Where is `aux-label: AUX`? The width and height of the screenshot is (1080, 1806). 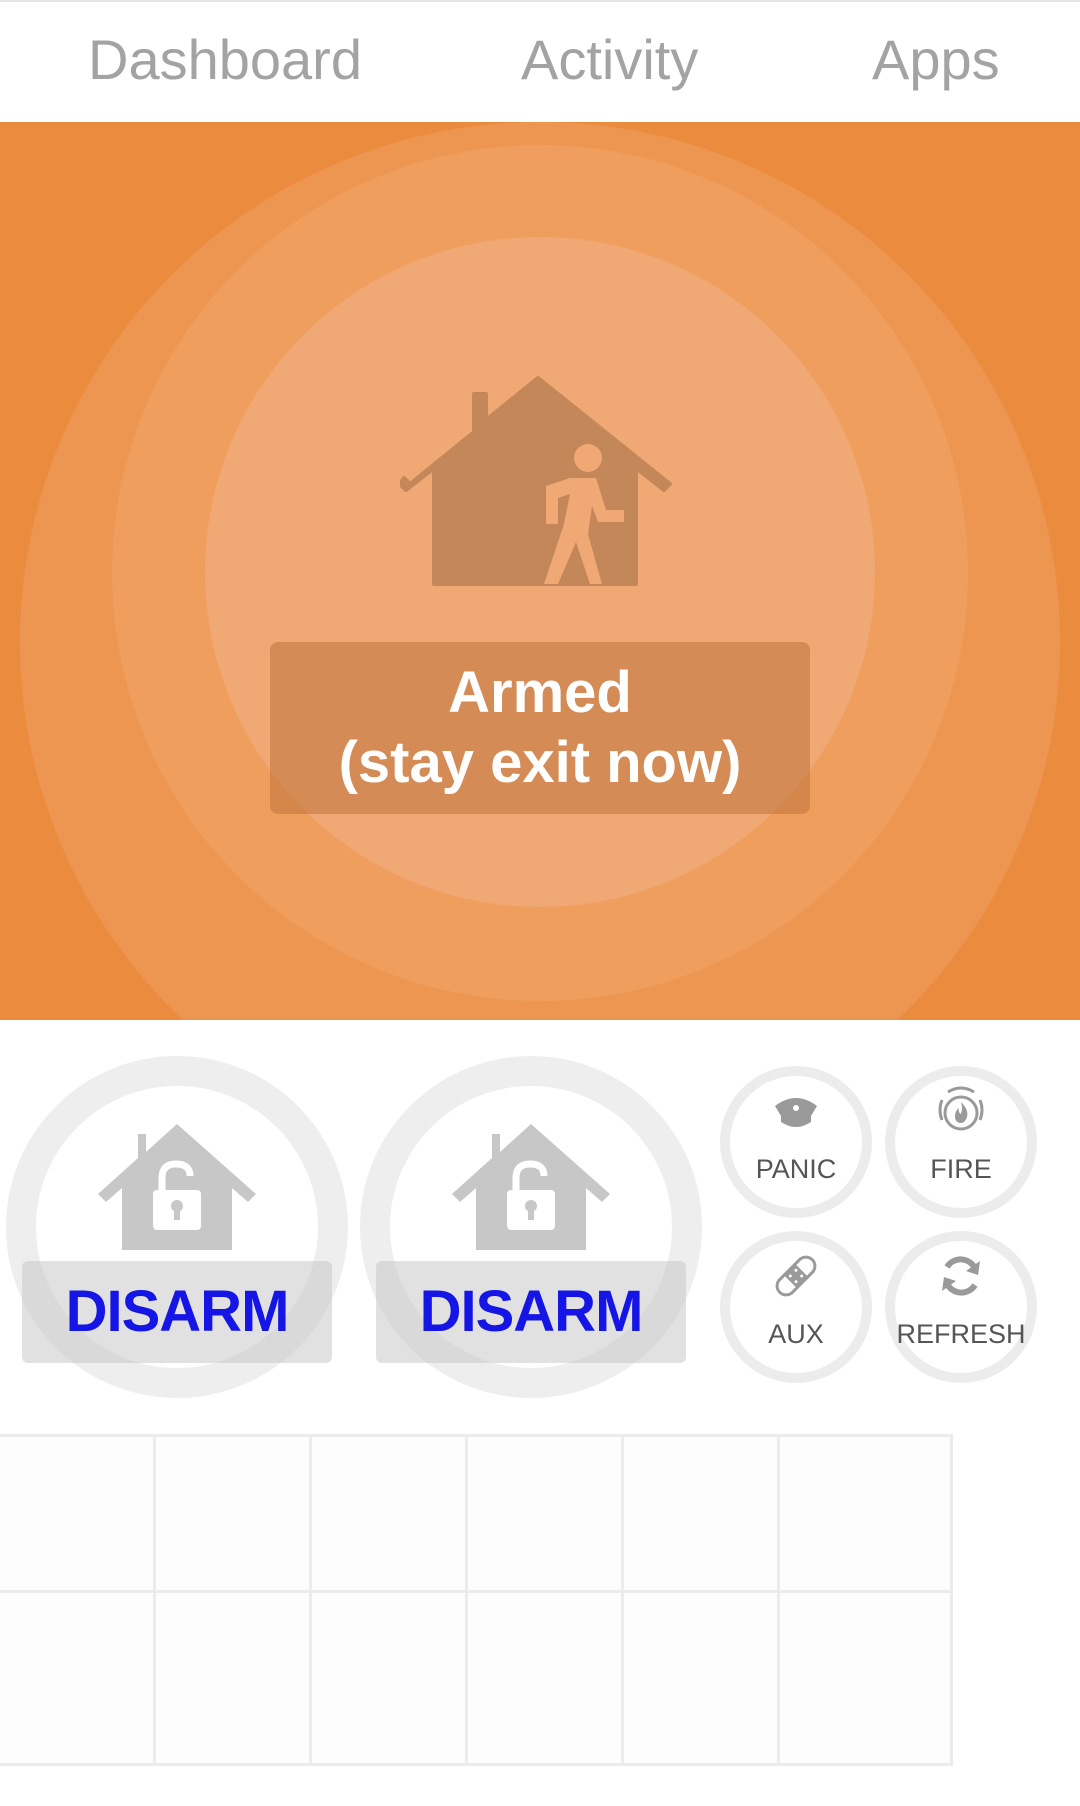 aux-label: AUX is located at coordinates (796, 1334).